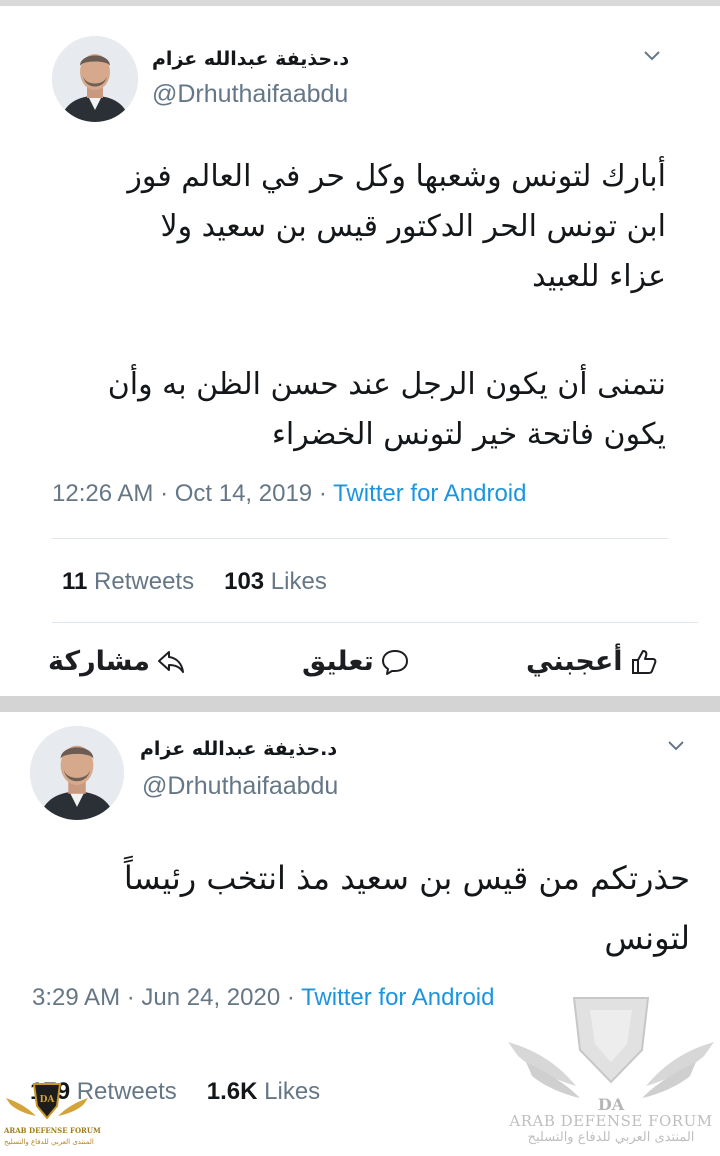  What do you see at coordinates (244, 581) in the screenshot?
I see `likes-count: 103` at bounding box center [244, 581].